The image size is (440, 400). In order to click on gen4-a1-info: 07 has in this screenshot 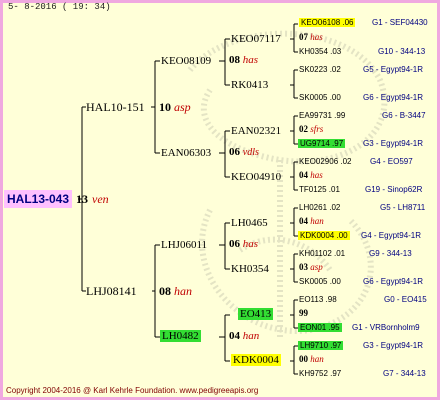, I will do `click(311, 37)`.